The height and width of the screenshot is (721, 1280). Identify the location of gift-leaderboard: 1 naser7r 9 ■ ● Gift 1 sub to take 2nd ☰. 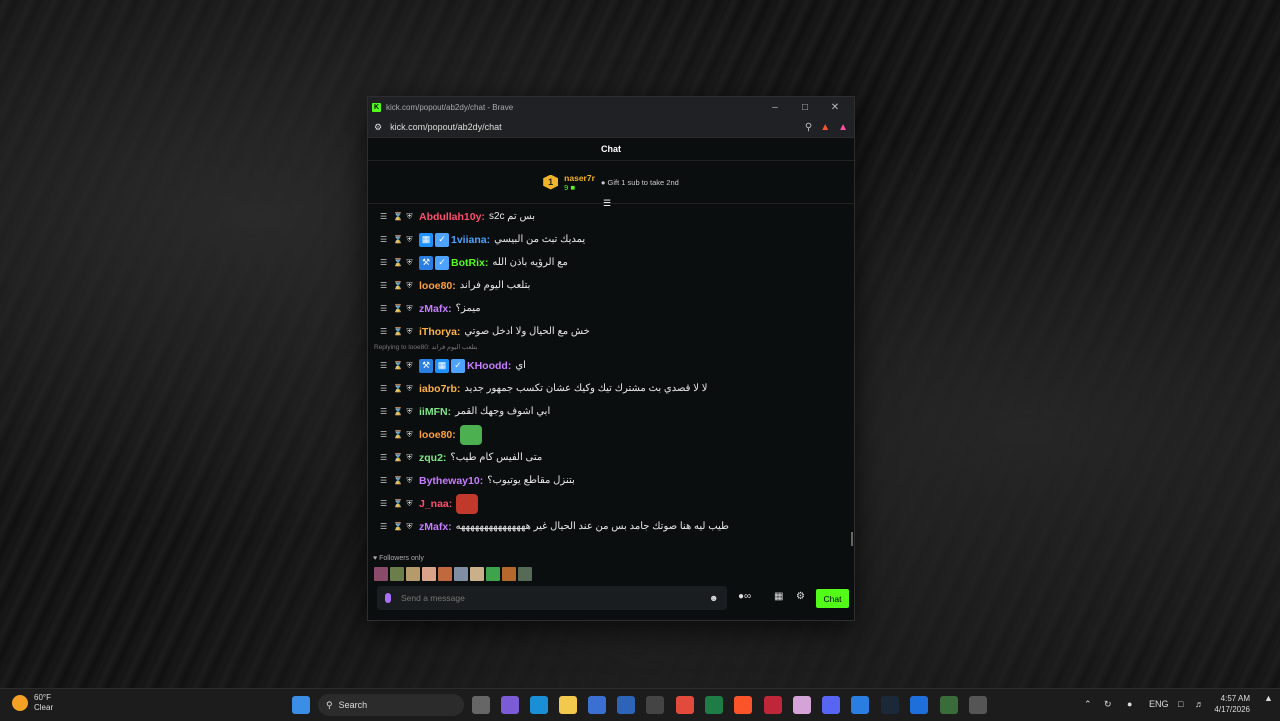
(611, 184).